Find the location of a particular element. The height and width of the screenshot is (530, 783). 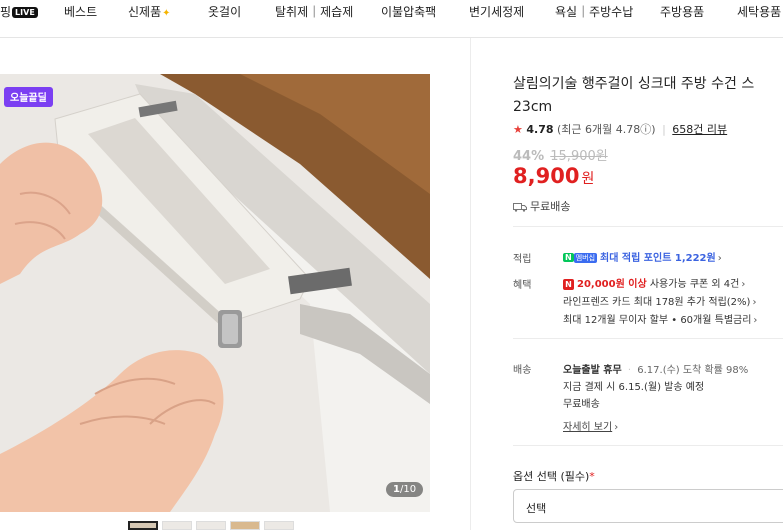

nav-item-laundry: 세탁용품 is located at coordinates (759, 11).